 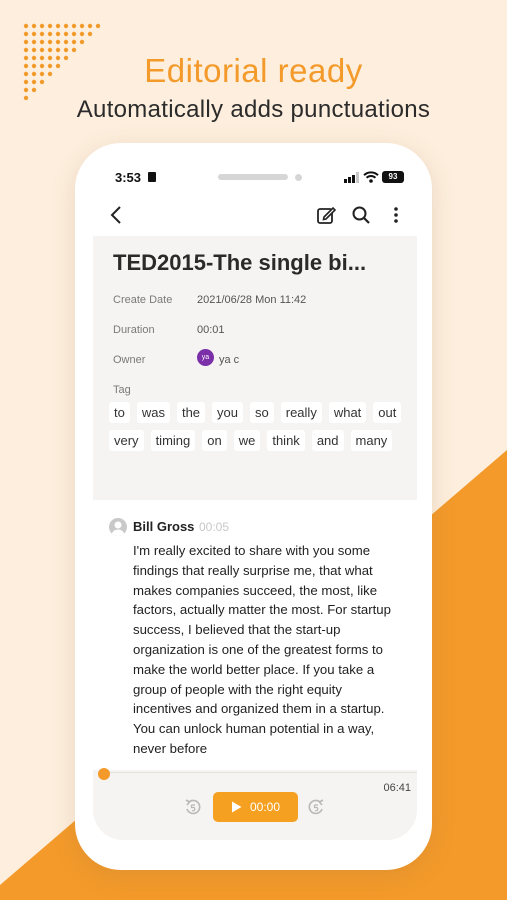 I want to click on total-duration: 06:41, so click(x=397, y=788).